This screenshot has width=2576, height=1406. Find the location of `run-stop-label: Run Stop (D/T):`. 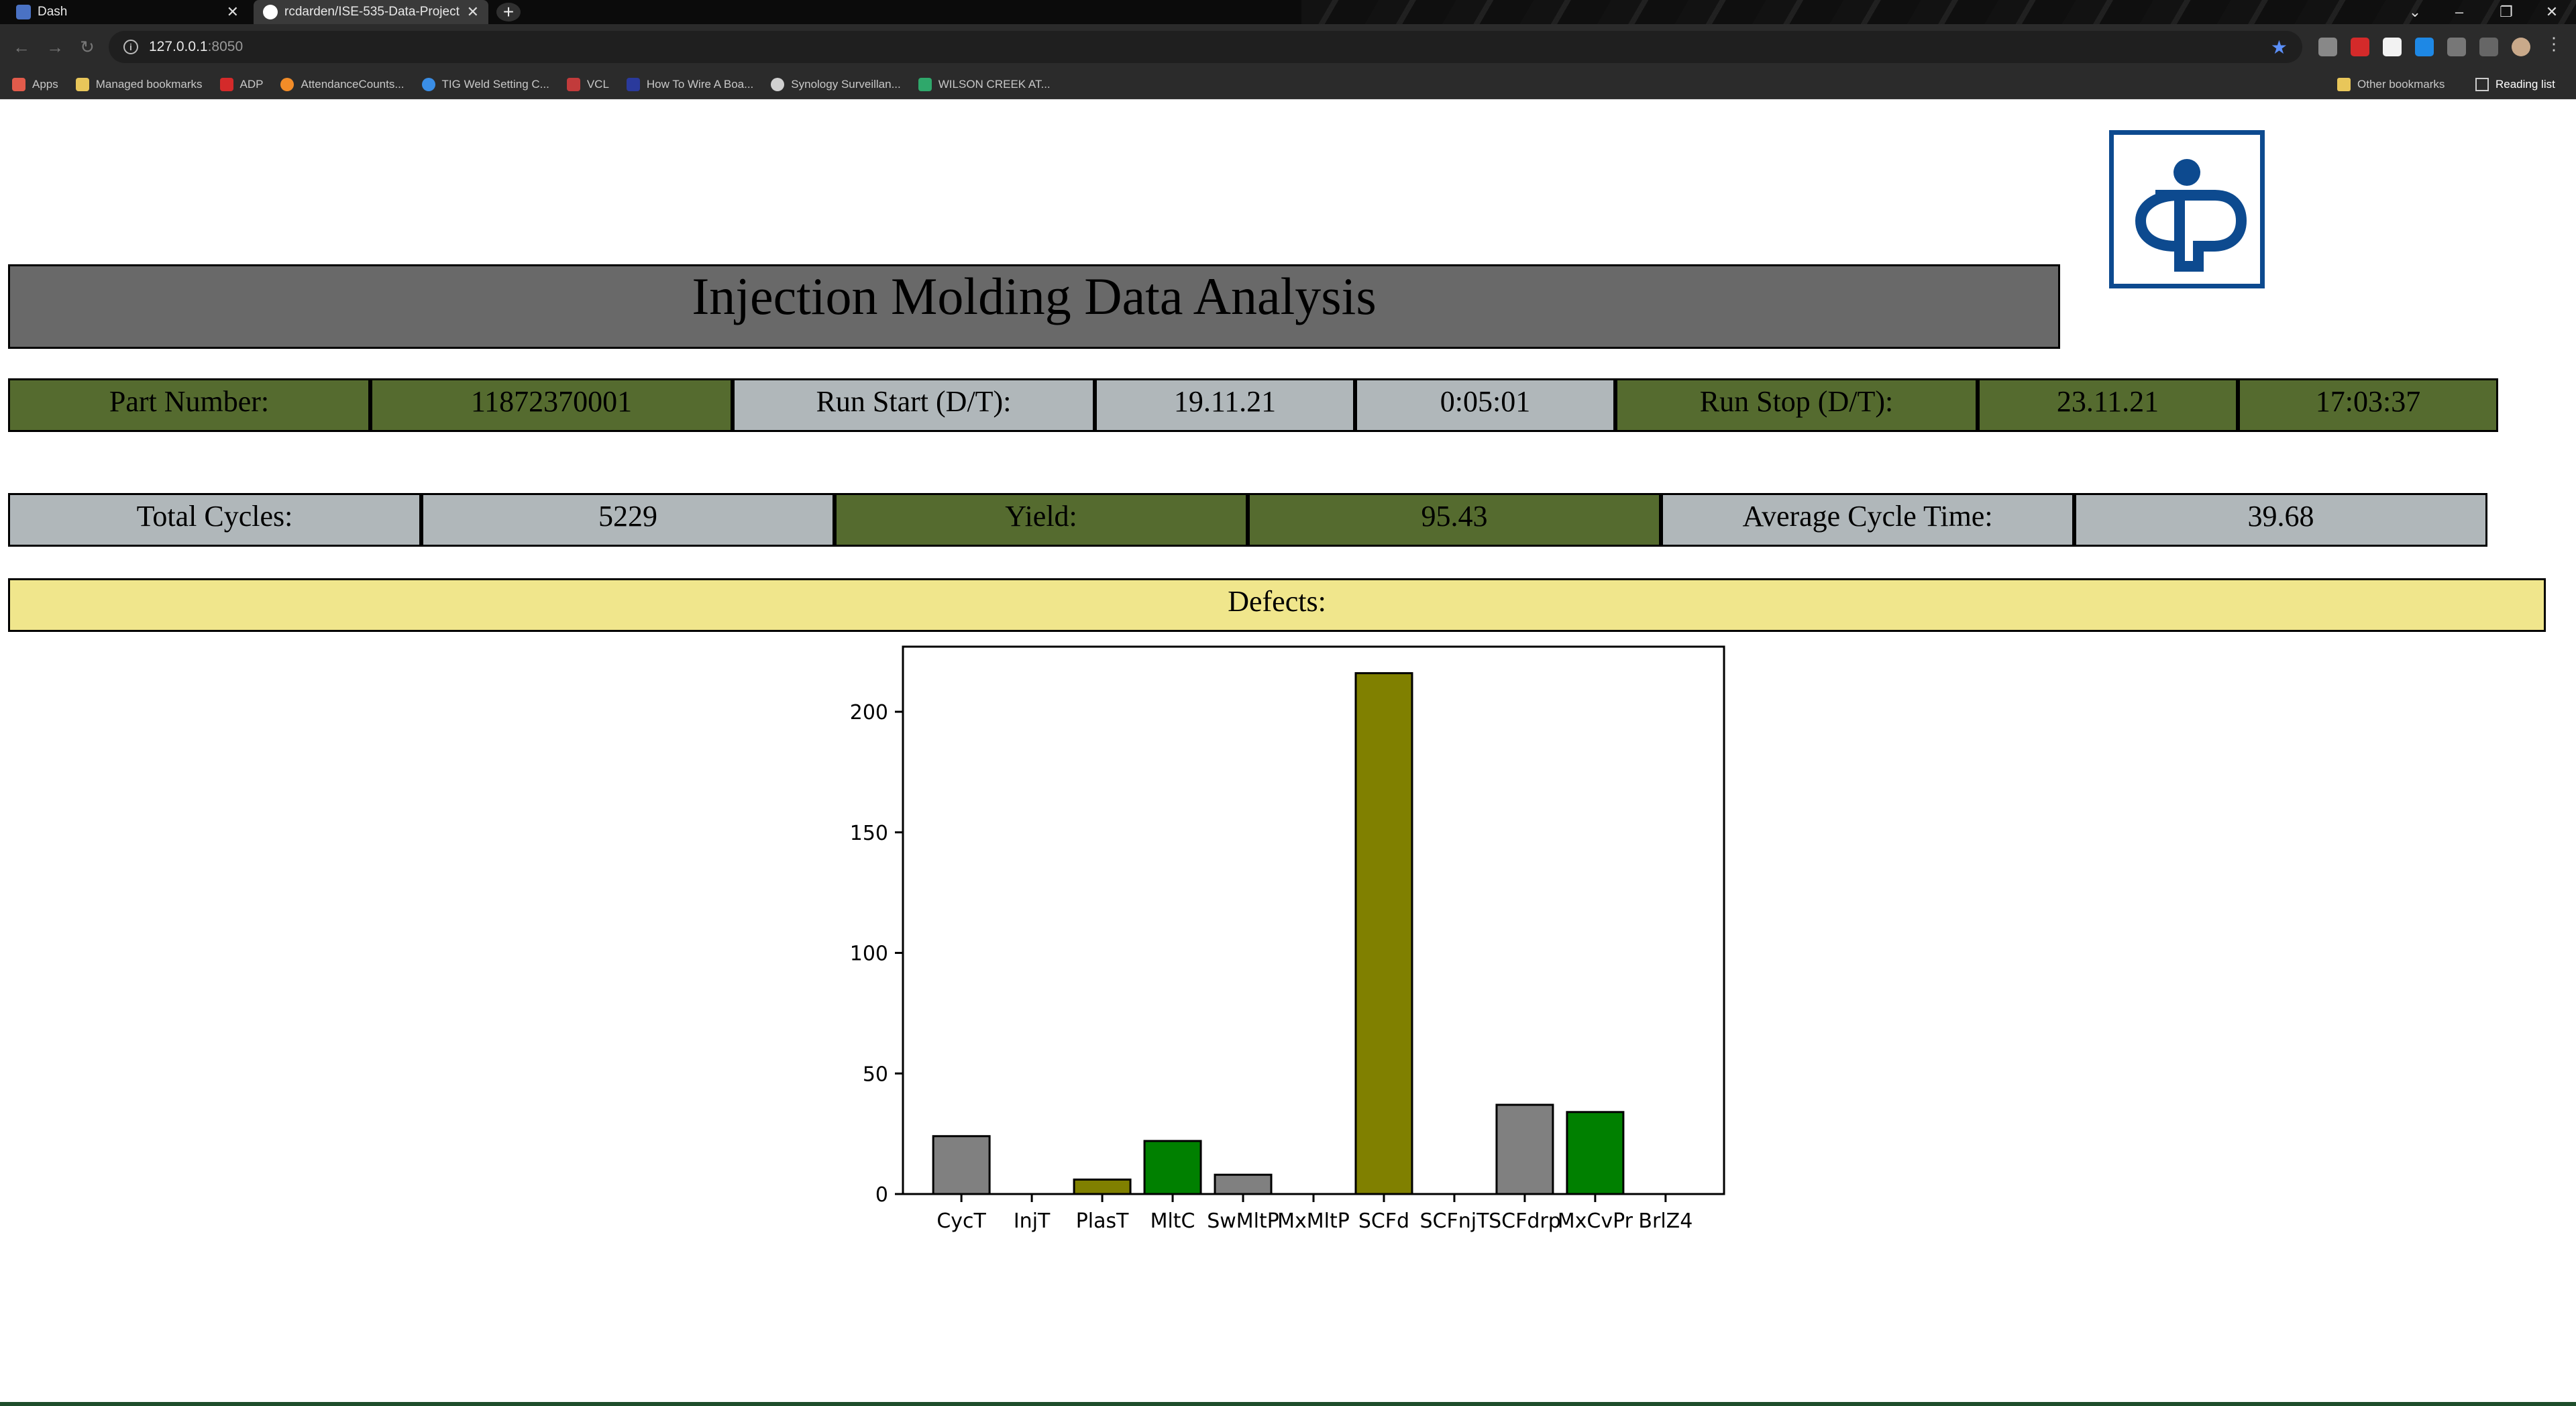

run-stop-label: Run Stop (D/T): is located at coordinates (1796, 405).